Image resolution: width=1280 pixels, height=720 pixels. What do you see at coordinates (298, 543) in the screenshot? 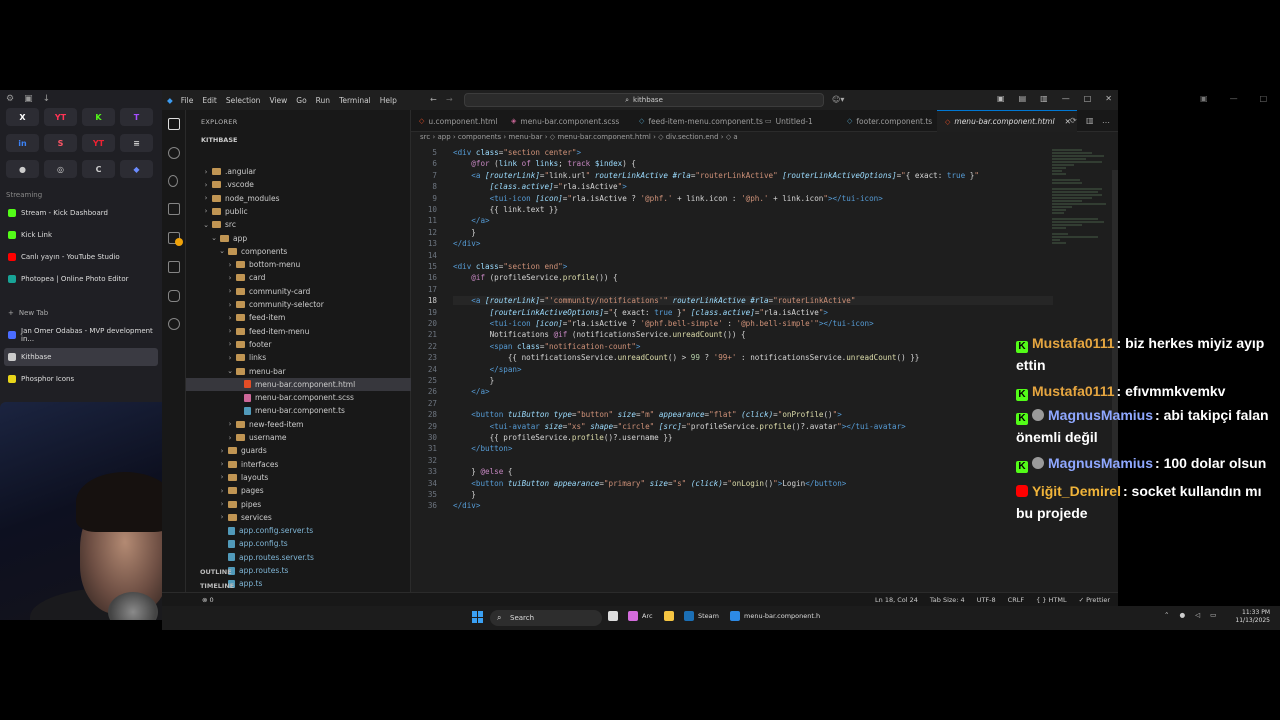
I see `file-item: app.config.ts` at bounding box center [298, 543].